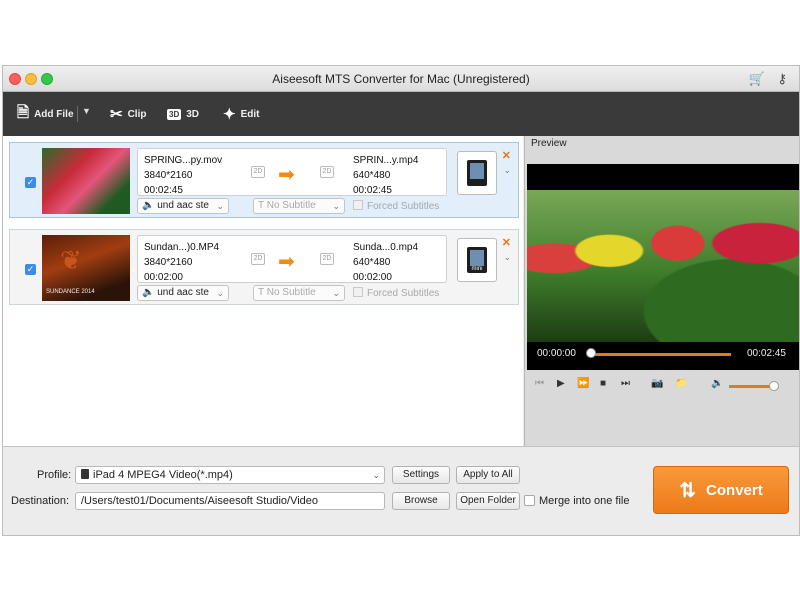  Describe the element at coordinates (174, 114) in the screenshot. I see `3d-icon: 3D` at that location.